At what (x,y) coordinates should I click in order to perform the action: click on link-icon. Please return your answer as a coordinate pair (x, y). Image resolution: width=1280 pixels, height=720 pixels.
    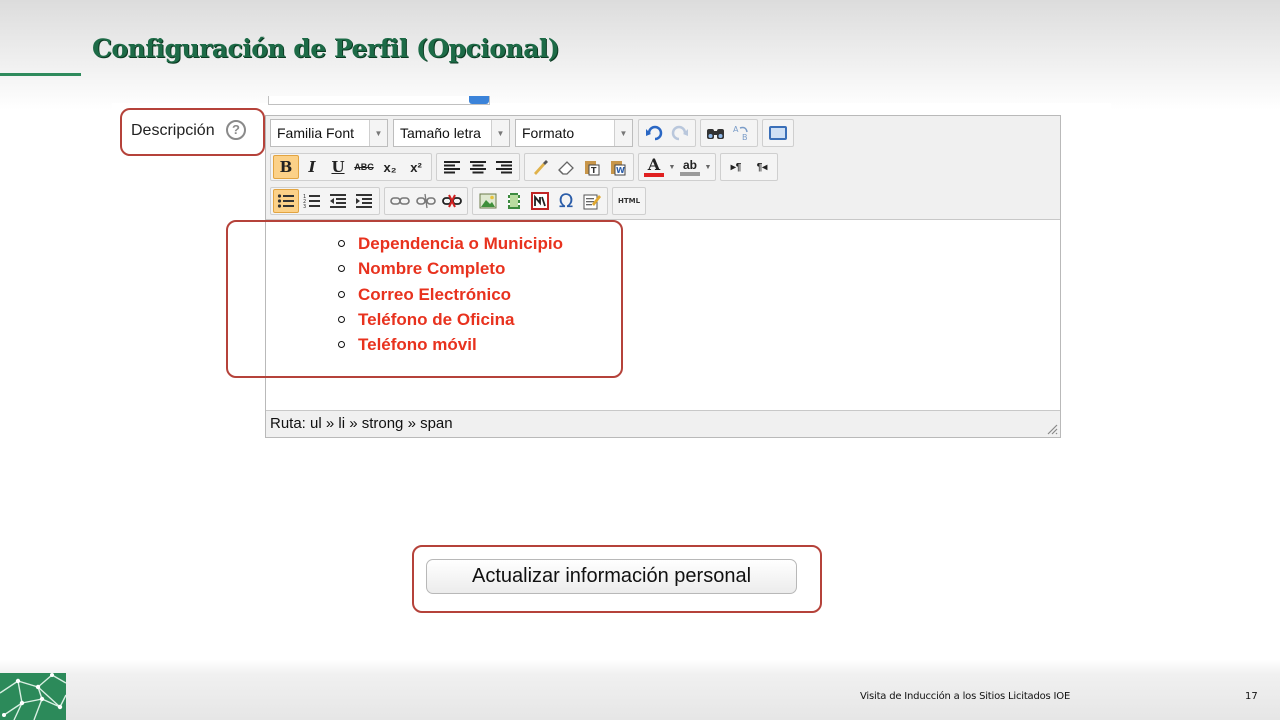
    Looking at the image, I should click on (400, 201).